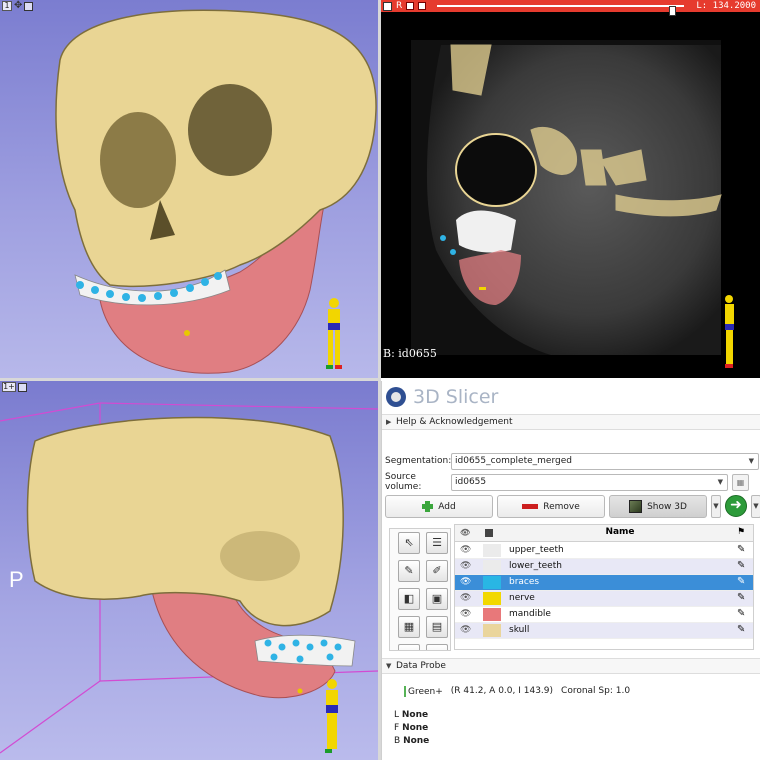 This screenshot has width=760, height=760. I want to click on paint-tool-icon: ✎, so click(409, 571).